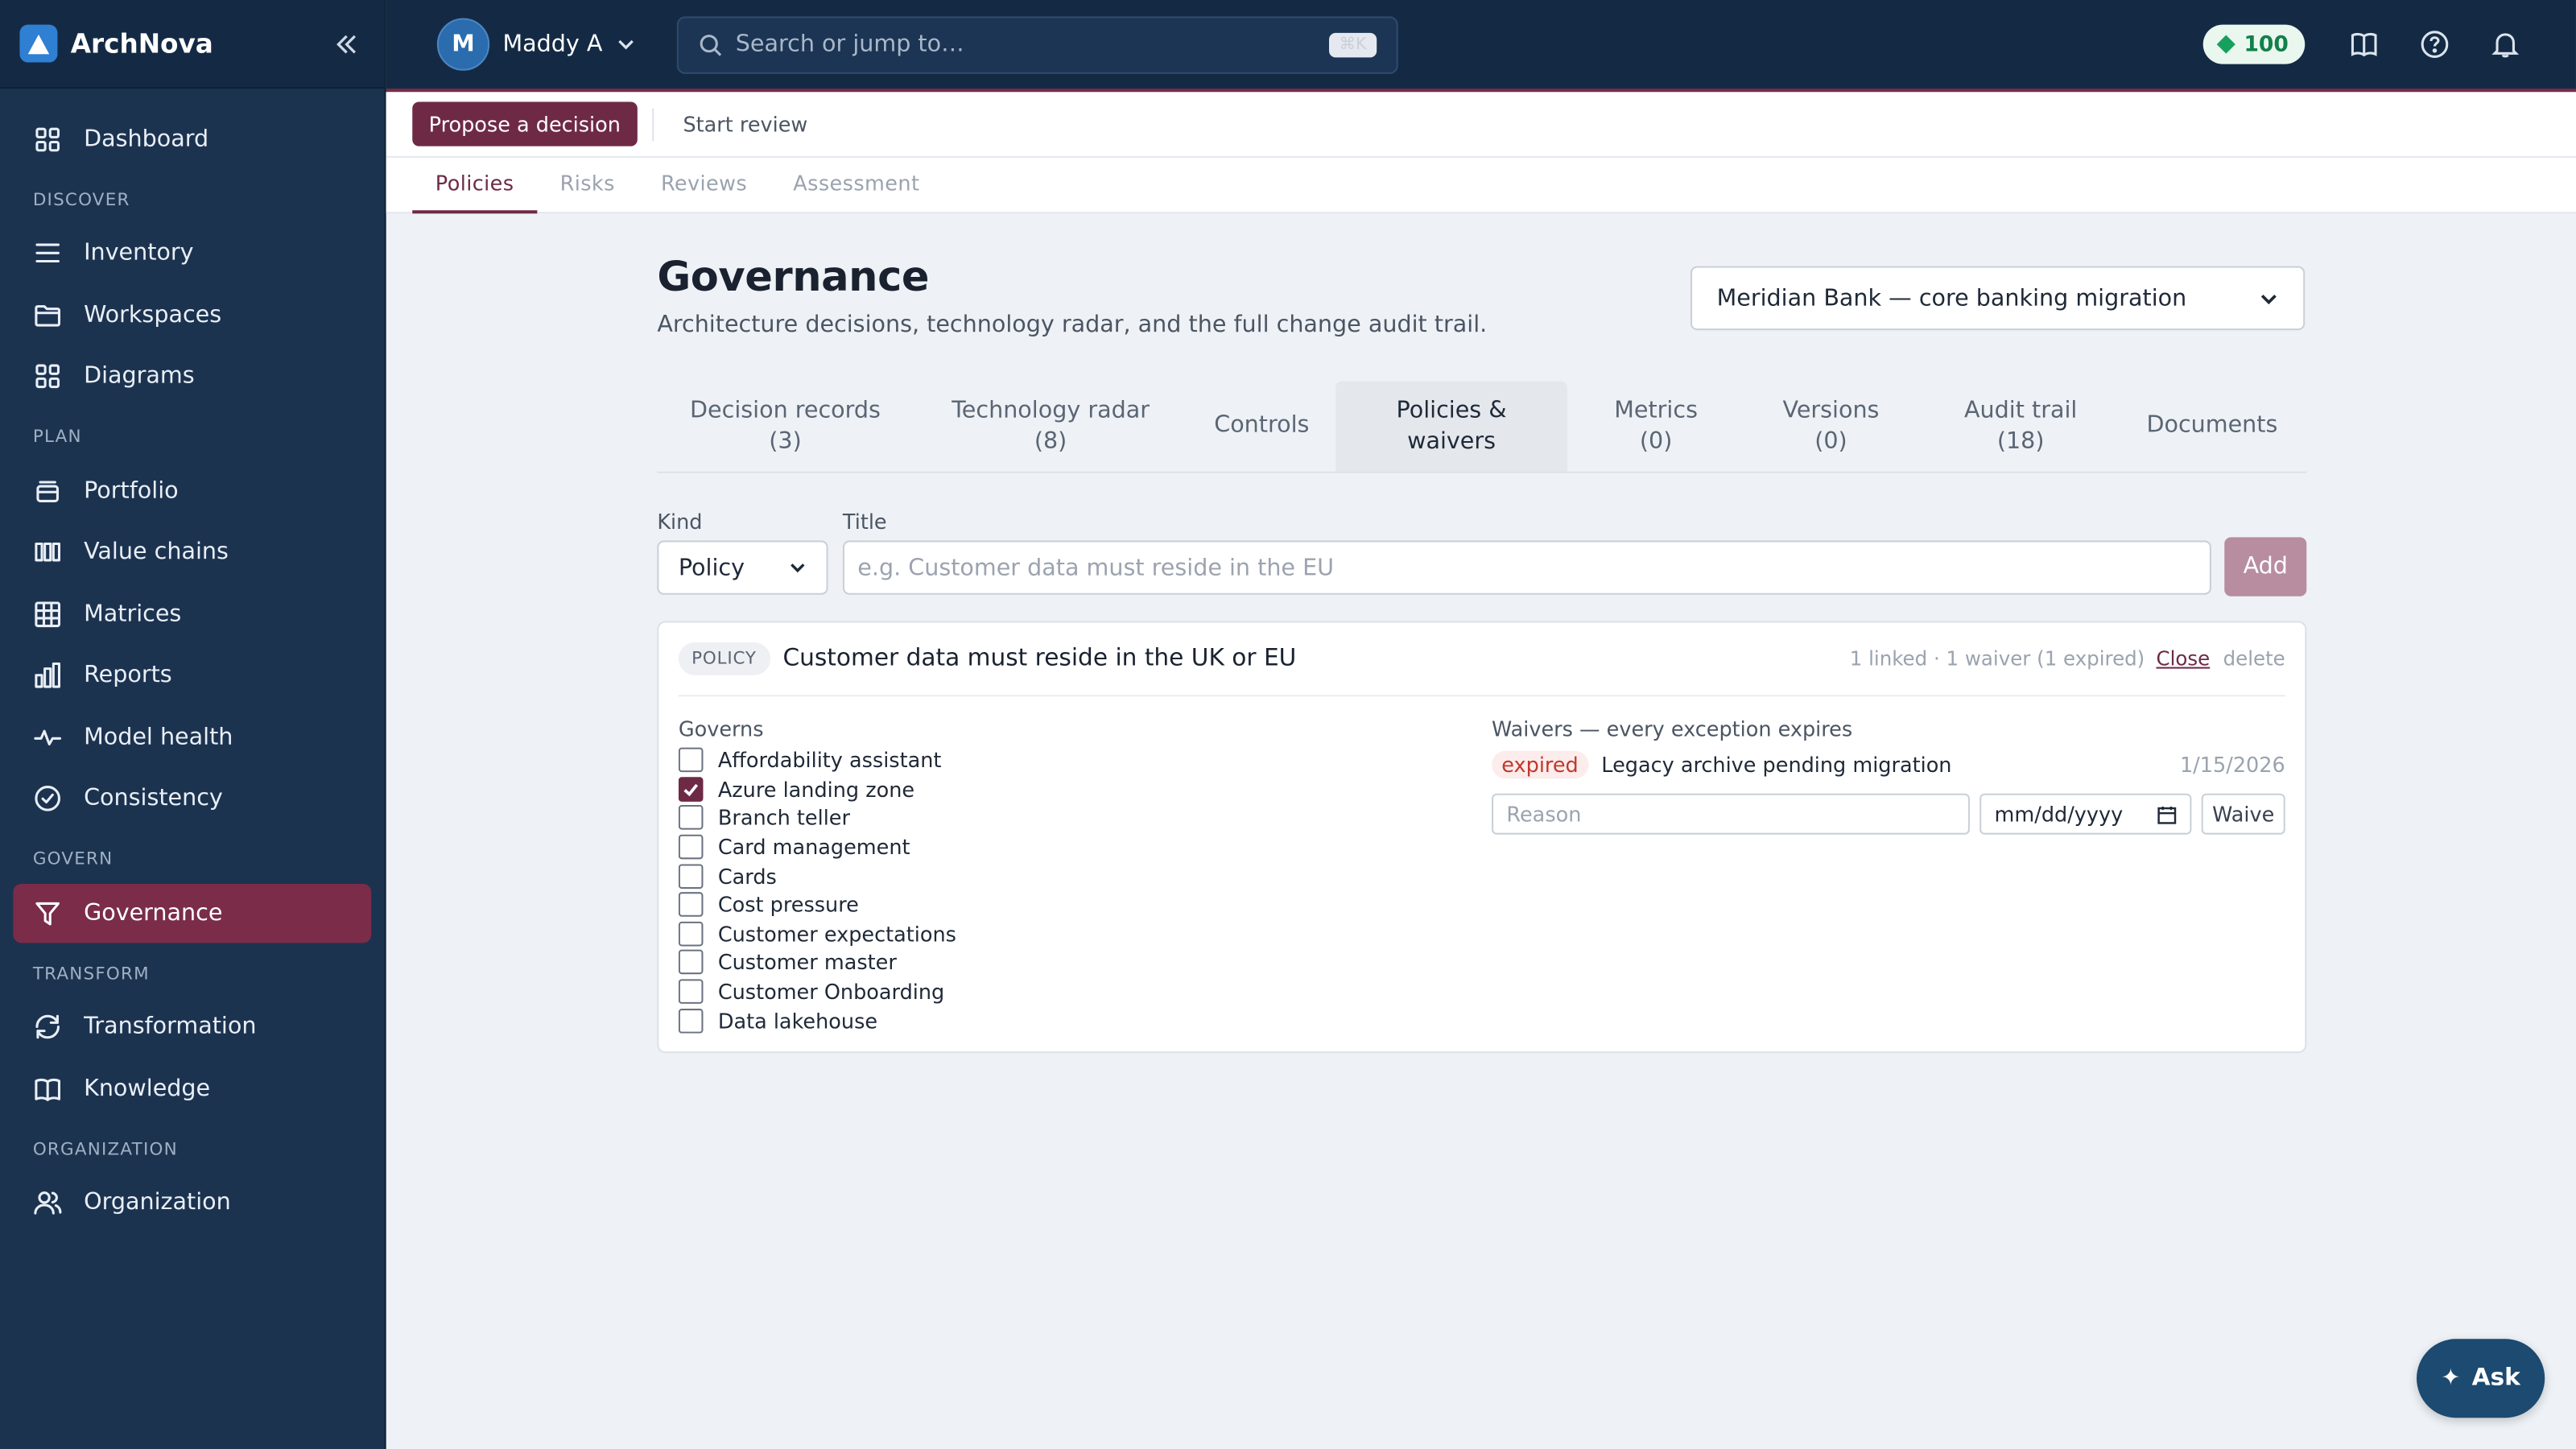 This screenshot has height=1449, width=2576. I want to click on propose-decision-button: Propose a decision, so click(525, 124).